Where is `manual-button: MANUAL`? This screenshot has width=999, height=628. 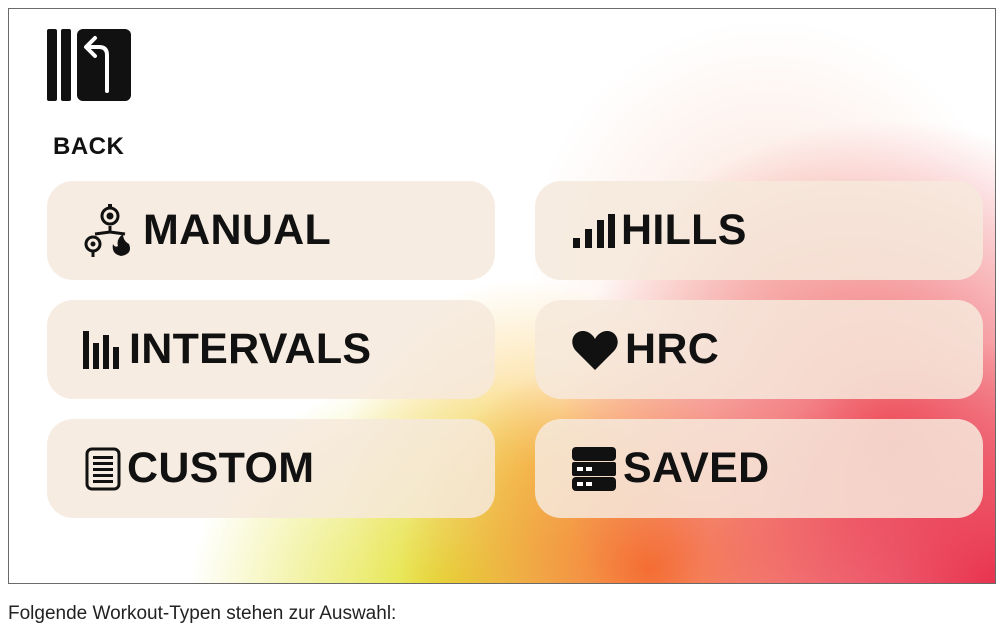
manual-button: MANUAL is located at coordinates (271, 230).